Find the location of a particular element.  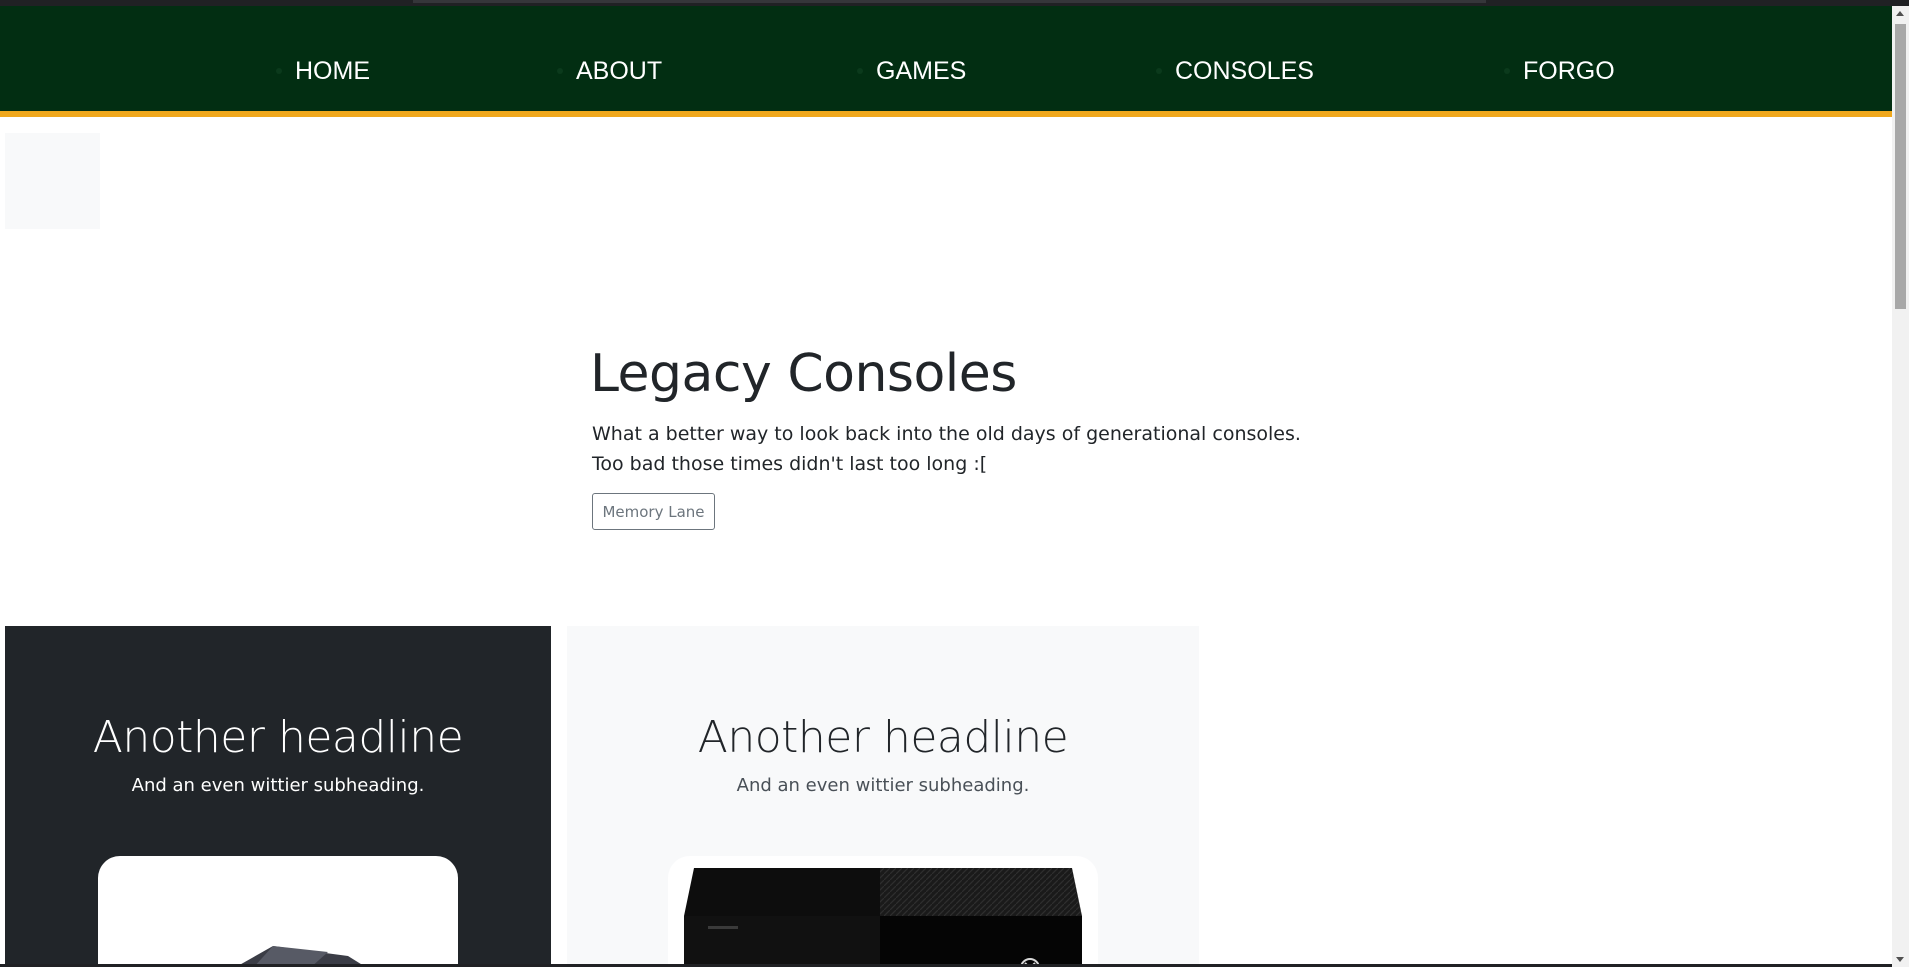

nav-item-label: GAMES is located at coordinates (921, 70).